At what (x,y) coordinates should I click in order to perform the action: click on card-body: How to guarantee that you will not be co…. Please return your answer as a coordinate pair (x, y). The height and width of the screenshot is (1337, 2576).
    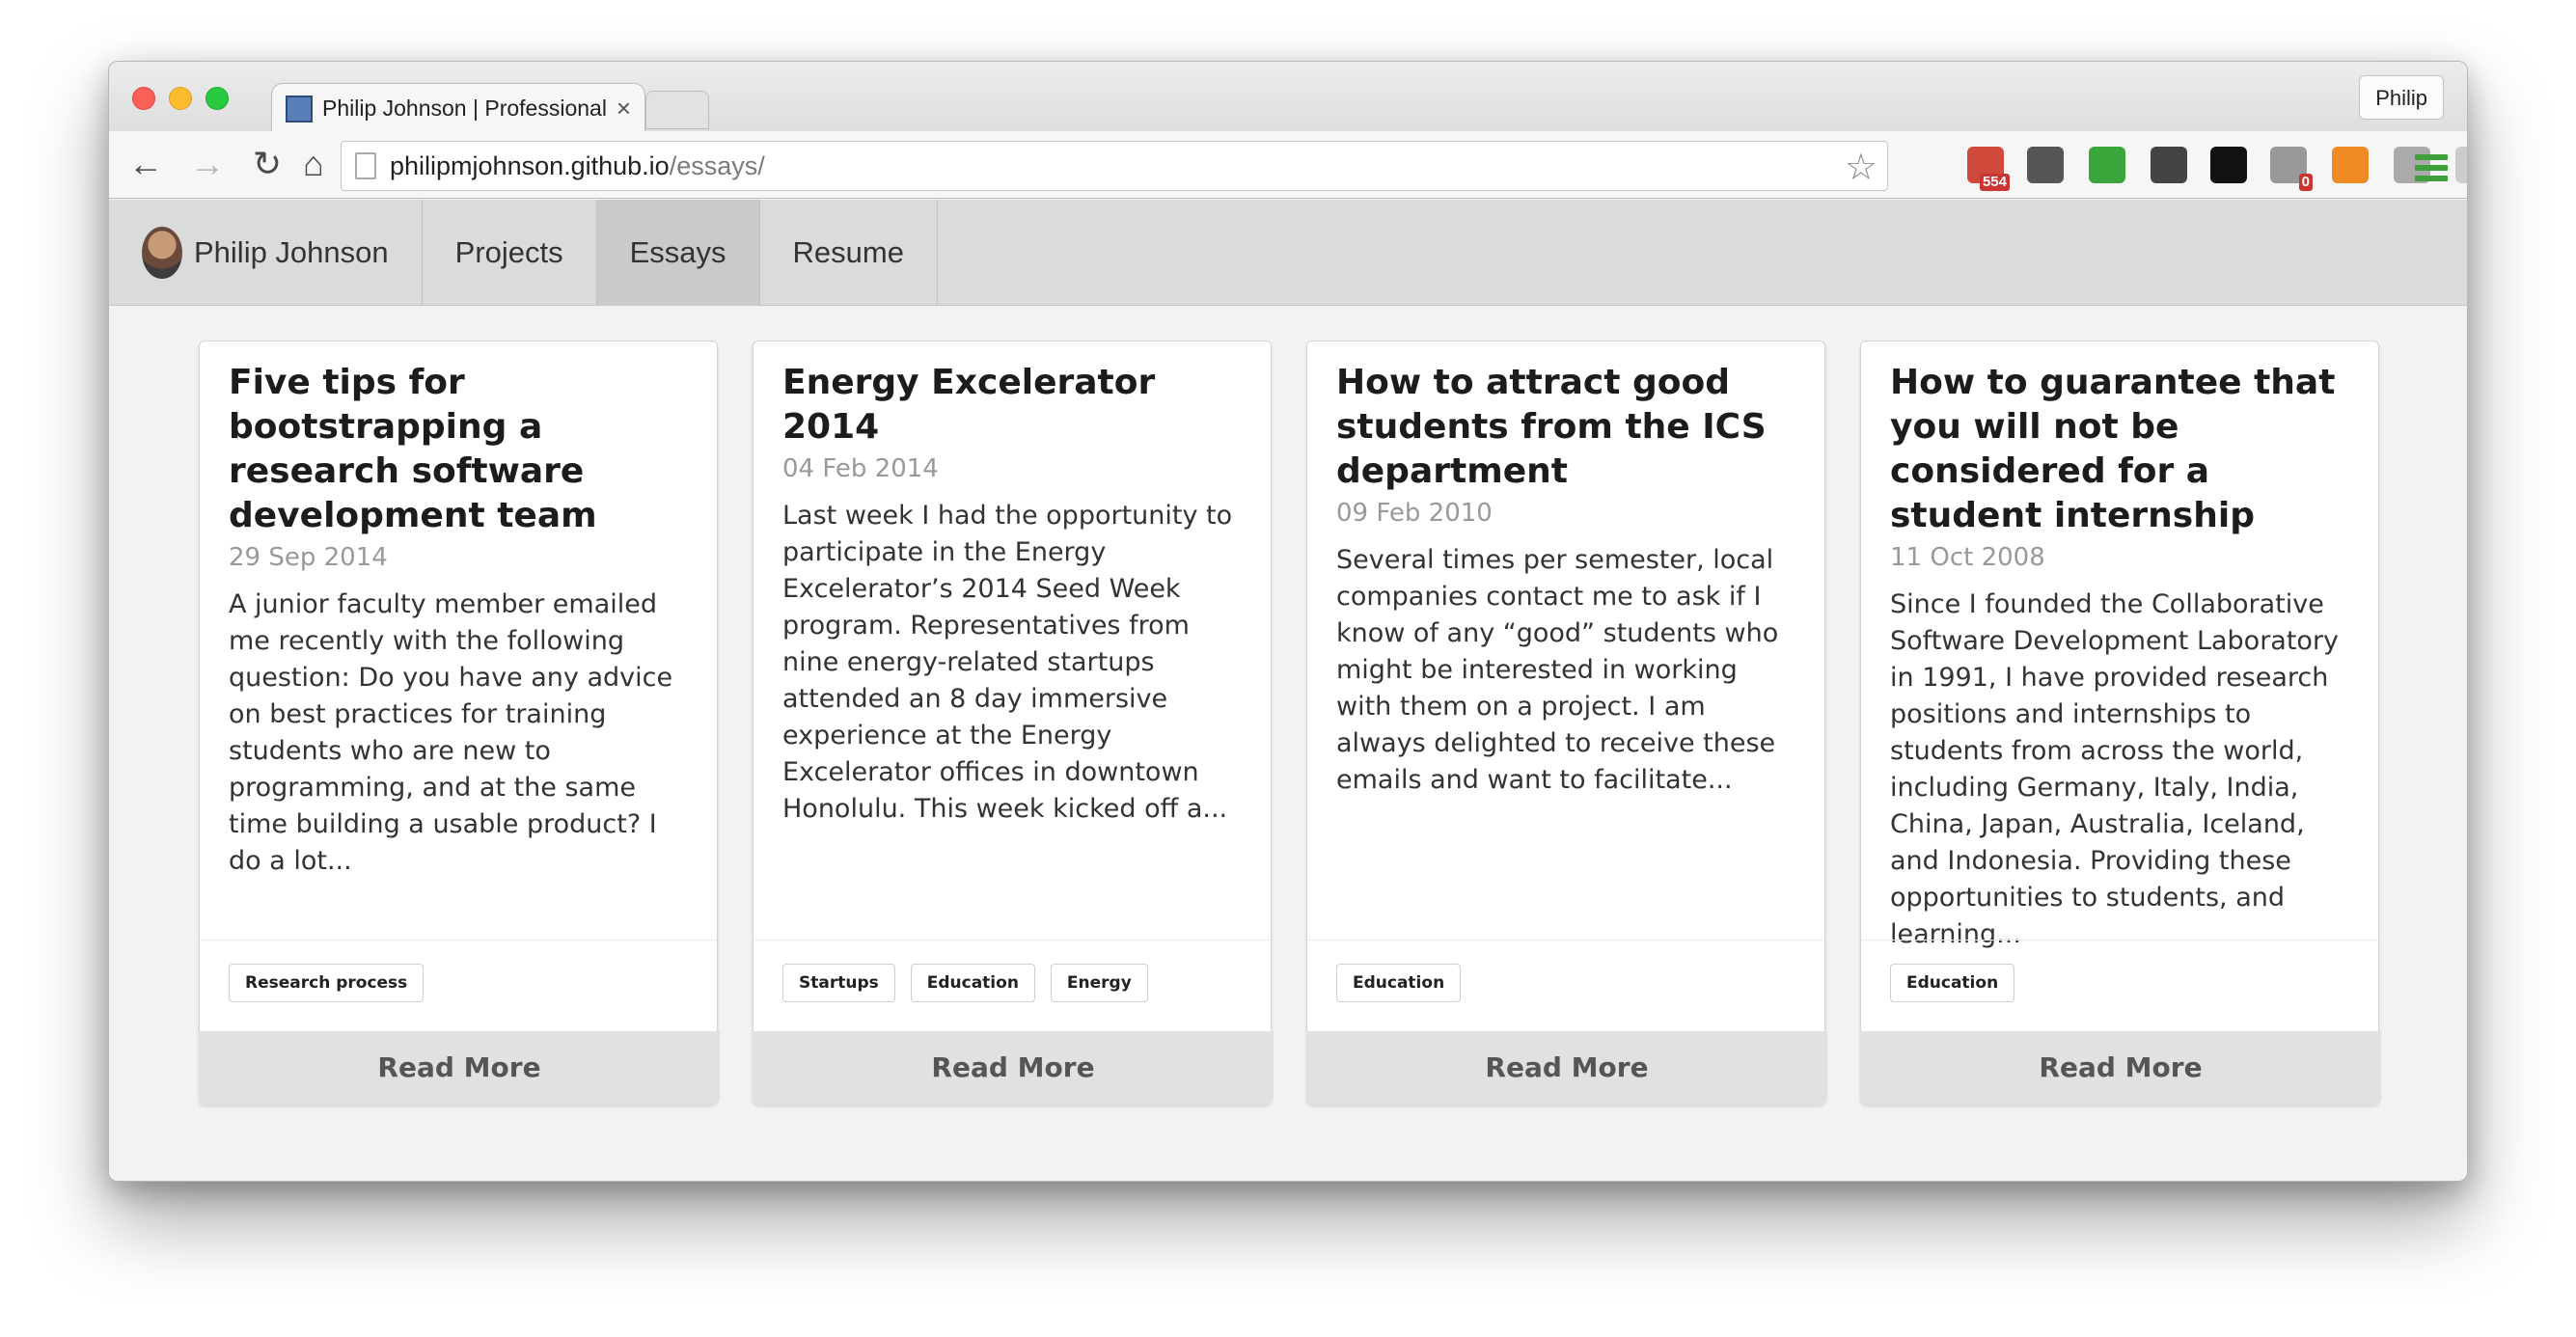
    Looking at the image, I should click on (2119, 645).